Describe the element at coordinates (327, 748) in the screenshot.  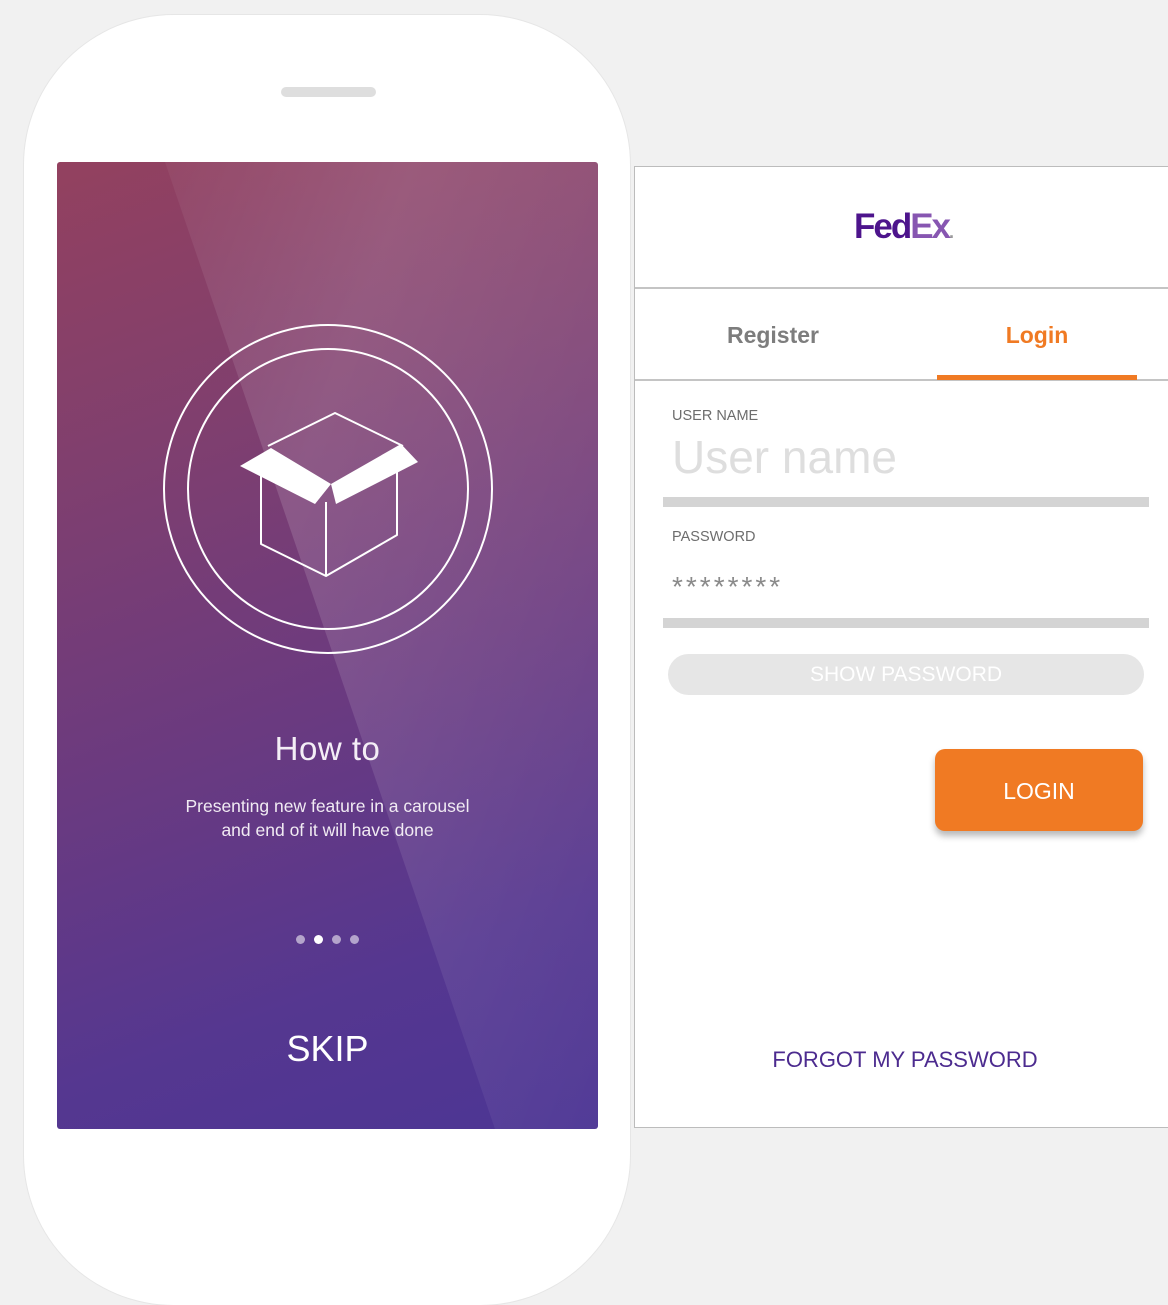
I see `slide-title: How to` at that location.